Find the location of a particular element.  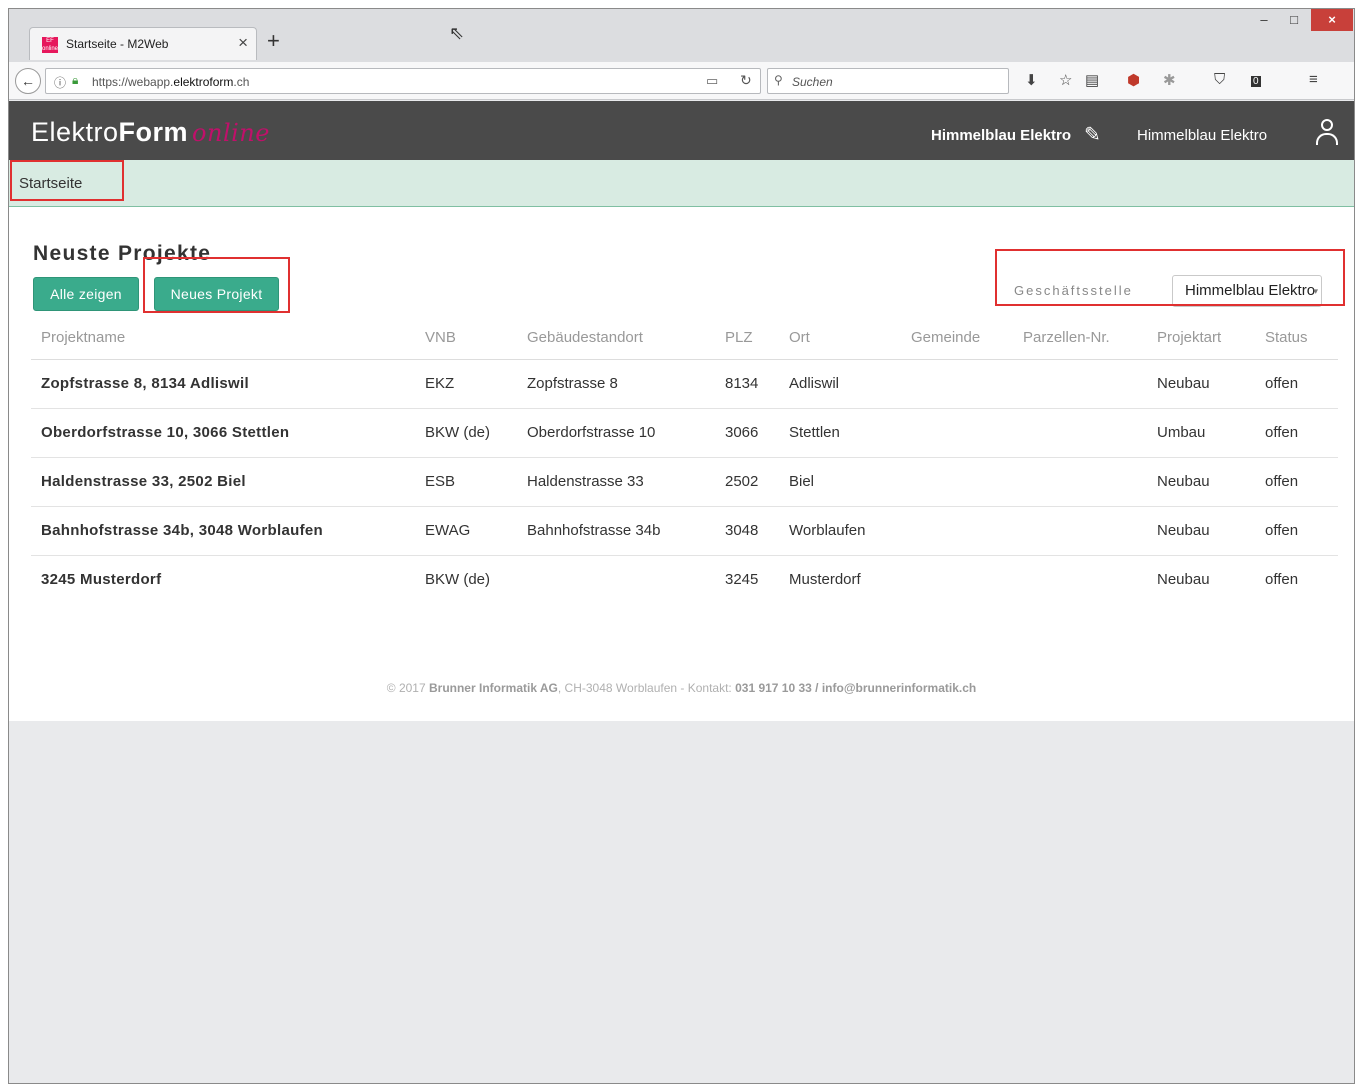

cell-projektart: Umbau is located at coordinates (1201, 433).